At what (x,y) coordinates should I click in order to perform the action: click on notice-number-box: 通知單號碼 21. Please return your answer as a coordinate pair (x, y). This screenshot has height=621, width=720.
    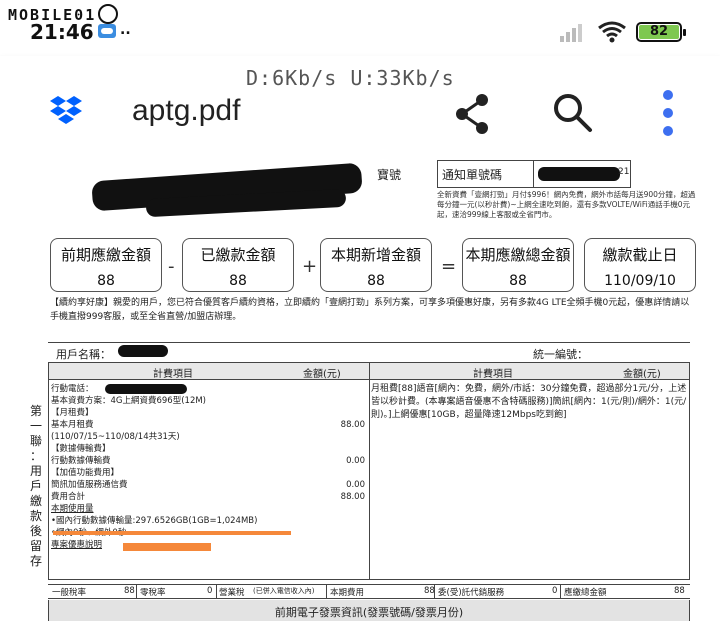
    Looking at the image, I should click on (534, 174).